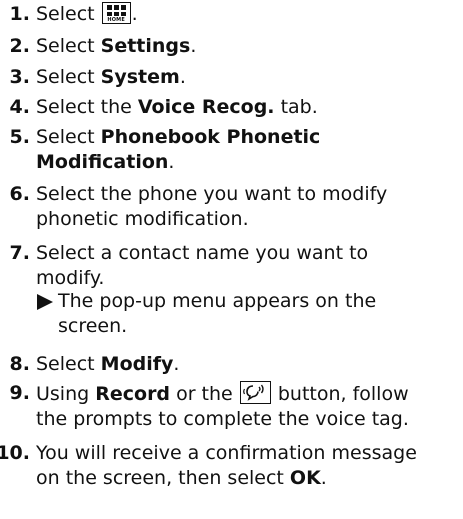  What do you see at coordinates (305, 478) in the screenshot?
I see `ok-label: OK` at bounding box center [305, 478].